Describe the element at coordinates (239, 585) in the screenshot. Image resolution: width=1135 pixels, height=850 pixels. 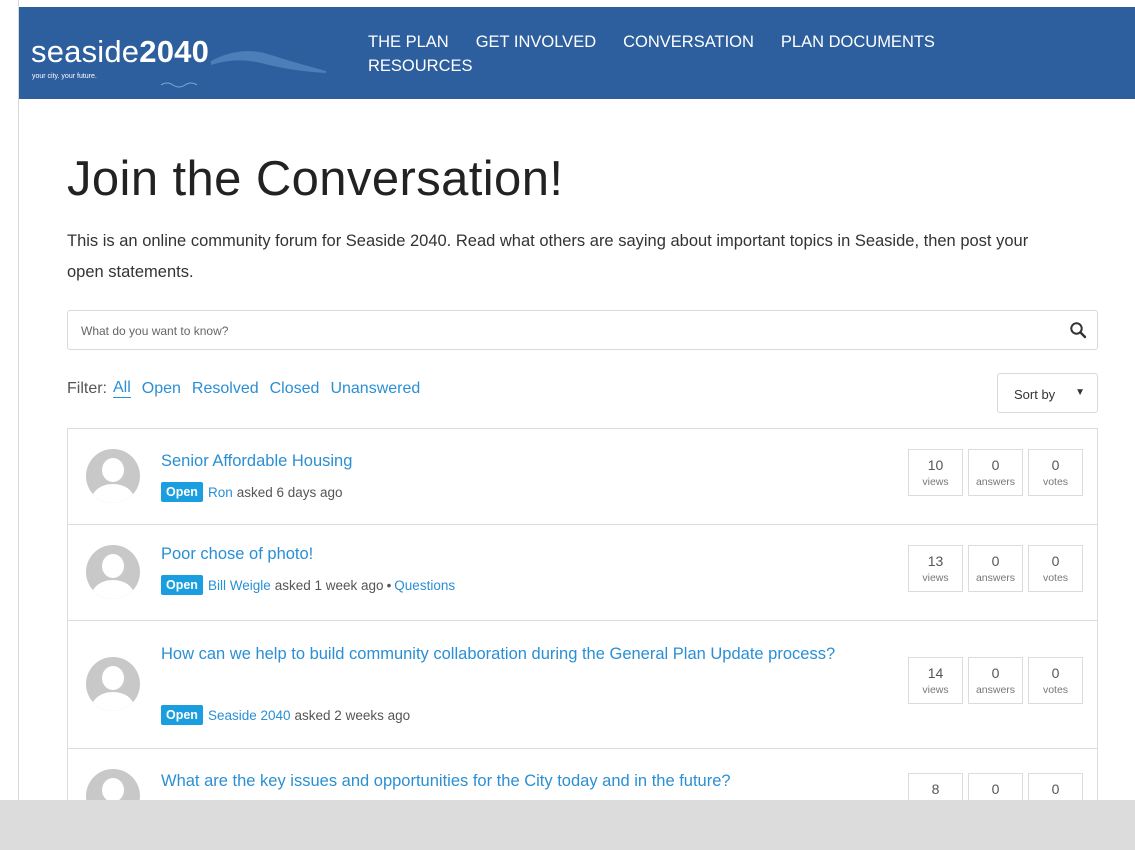
I see `author-link: Bill Weigle` at that location.